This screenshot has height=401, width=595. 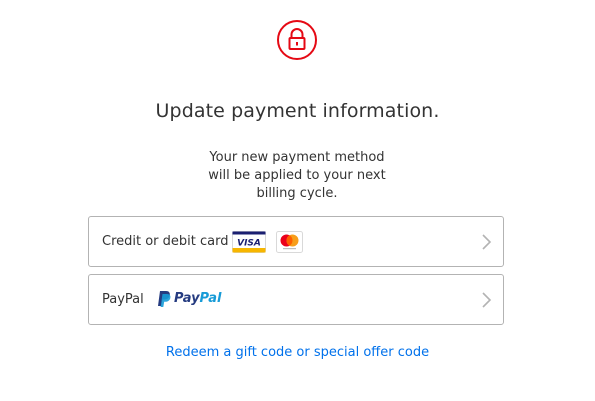 I want to click on subtitle-line: Your new payment method, so click(x=297, y=157).